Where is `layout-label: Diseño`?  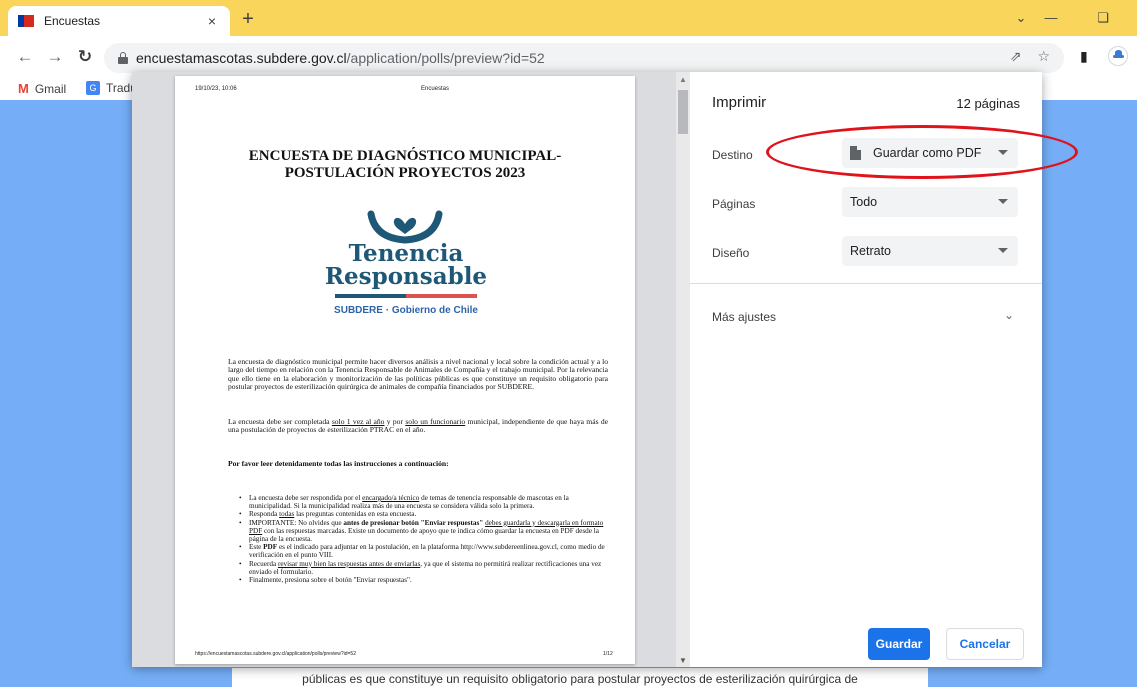 layout-label: Diseño is located at coordinates (731, 253).